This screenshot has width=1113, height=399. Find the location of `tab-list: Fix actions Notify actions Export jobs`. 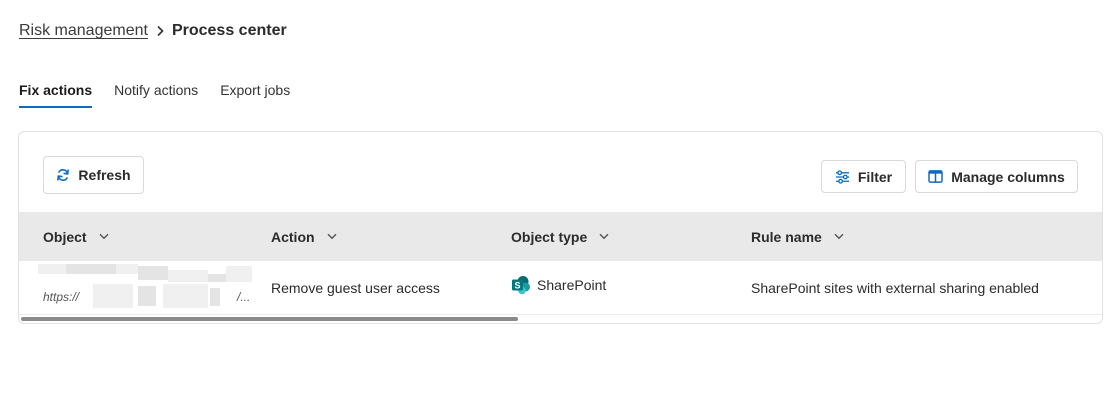

tab-list: Fix actions Notify actions Export jobs is located at coordinates (165, 94).